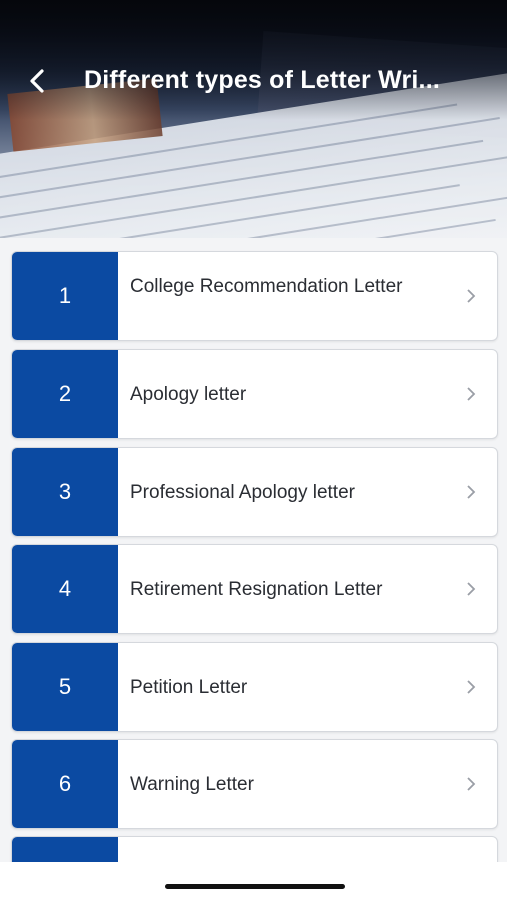 The height and width of the screenshot is (900, 507). I want to click on item-number: 3, so click(65, 492).